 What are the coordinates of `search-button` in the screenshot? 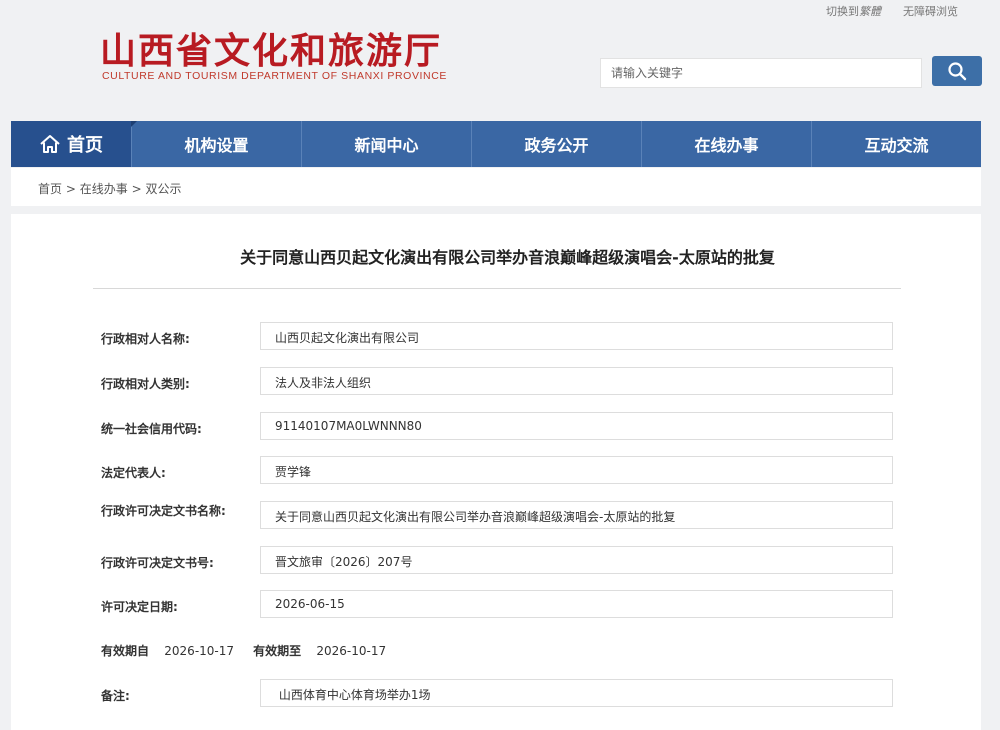 It's located at (957, 71).